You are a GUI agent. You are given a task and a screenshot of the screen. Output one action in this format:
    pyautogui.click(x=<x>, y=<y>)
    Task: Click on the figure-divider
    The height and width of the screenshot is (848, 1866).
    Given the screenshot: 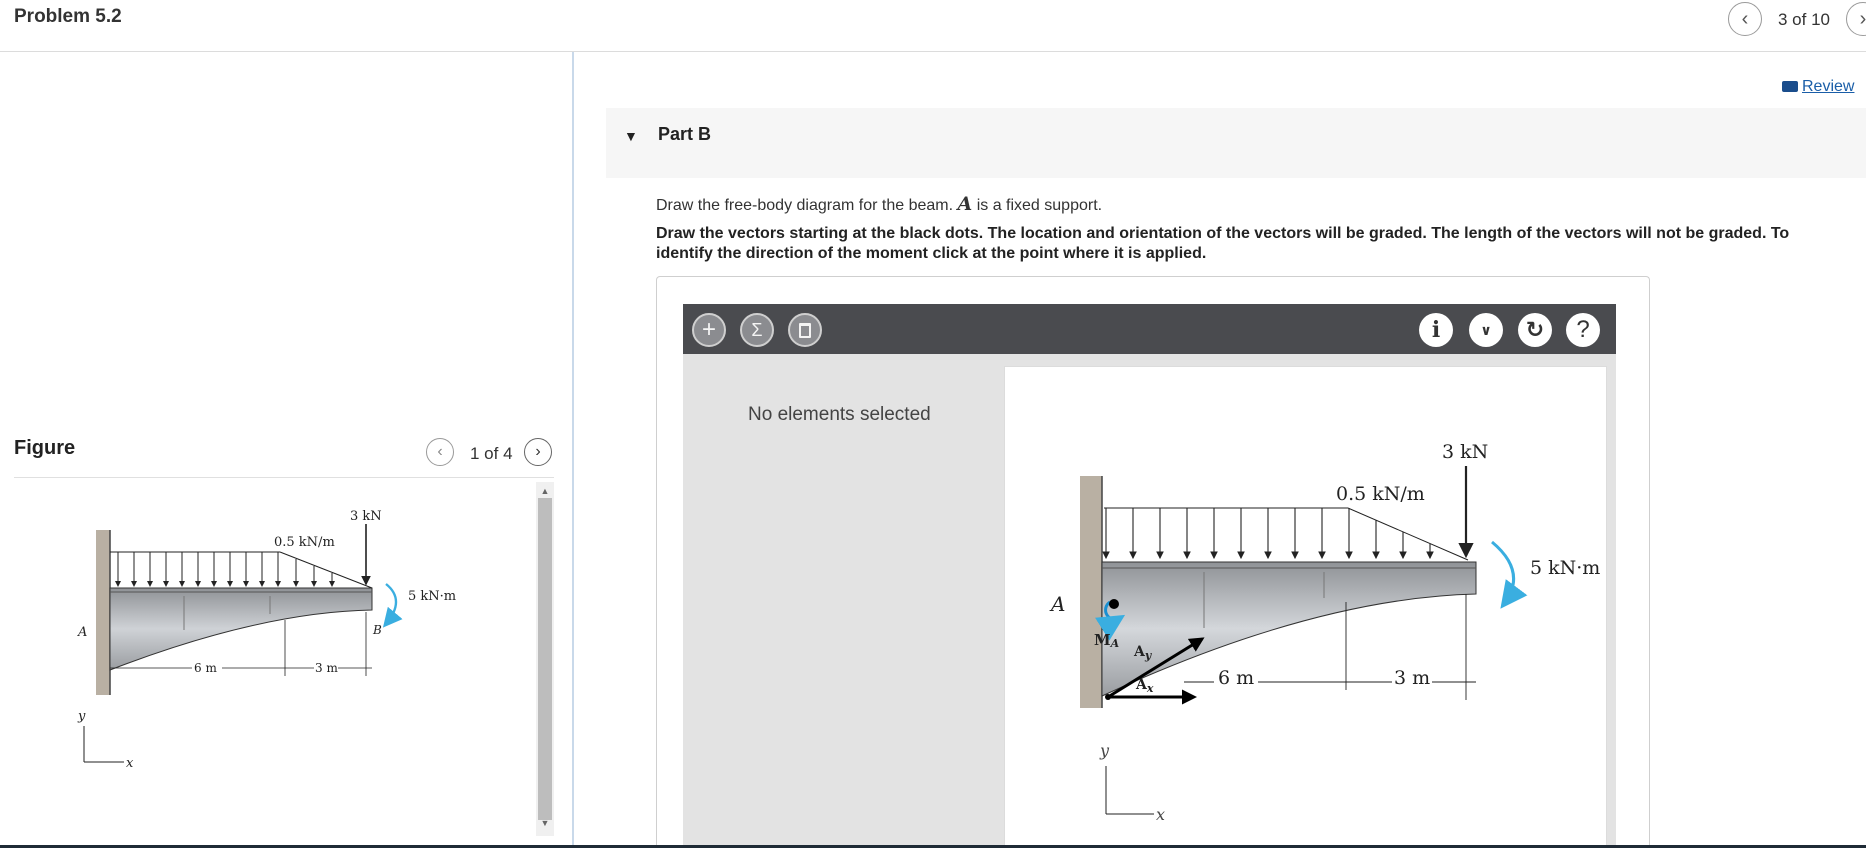 What is the action you would take?
    pyautogui.click(x=284, y=477)
    